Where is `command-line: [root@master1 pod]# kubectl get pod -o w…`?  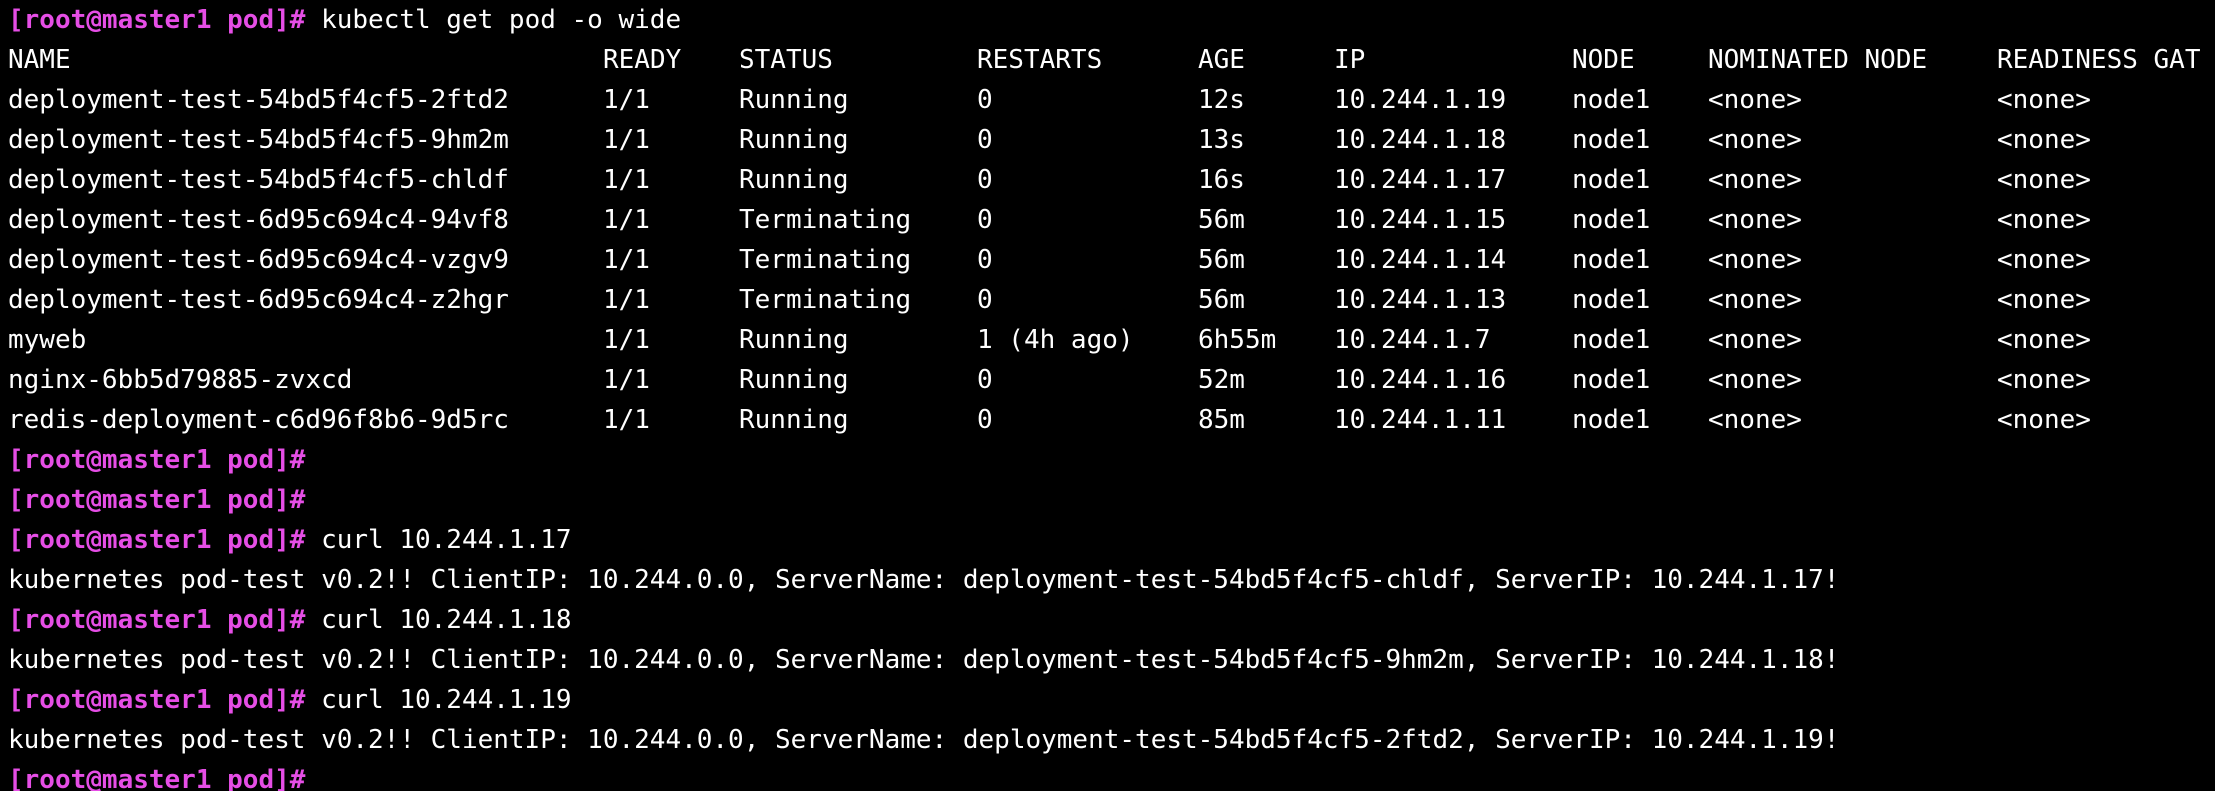 command-line: [root@master1 pod]# kubectl get pod -o w… is located at coordinates (344, 20).